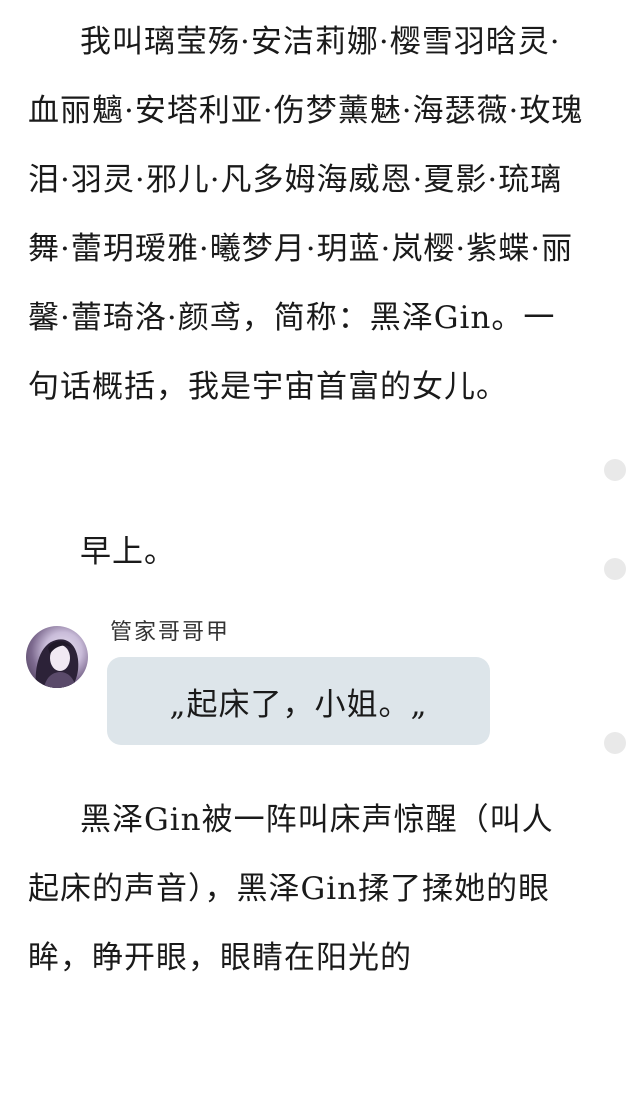 The width and height of the screenshot is (640, 1095). I want to click on speaker-avatar, so click(57, 657).